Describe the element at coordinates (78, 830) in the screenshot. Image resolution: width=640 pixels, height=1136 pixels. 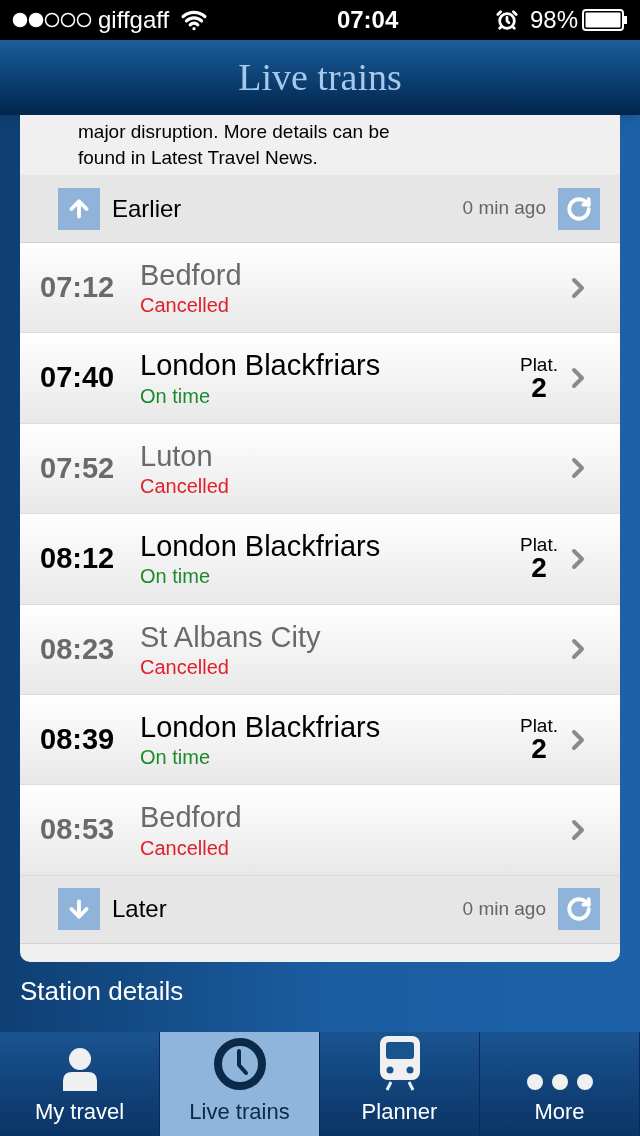
I see `departure-time: 08:53` at that location.